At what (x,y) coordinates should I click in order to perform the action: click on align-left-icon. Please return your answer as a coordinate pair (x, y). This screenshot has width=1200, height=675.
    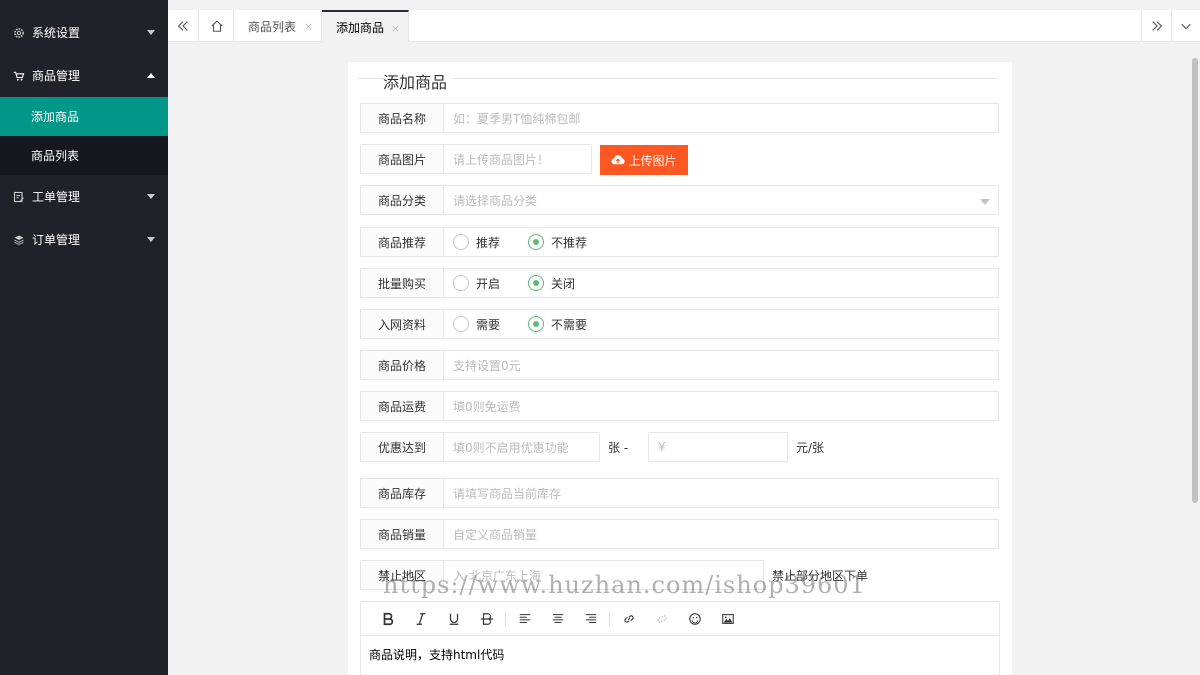
    Looking at the image, I should click on (524, 618).